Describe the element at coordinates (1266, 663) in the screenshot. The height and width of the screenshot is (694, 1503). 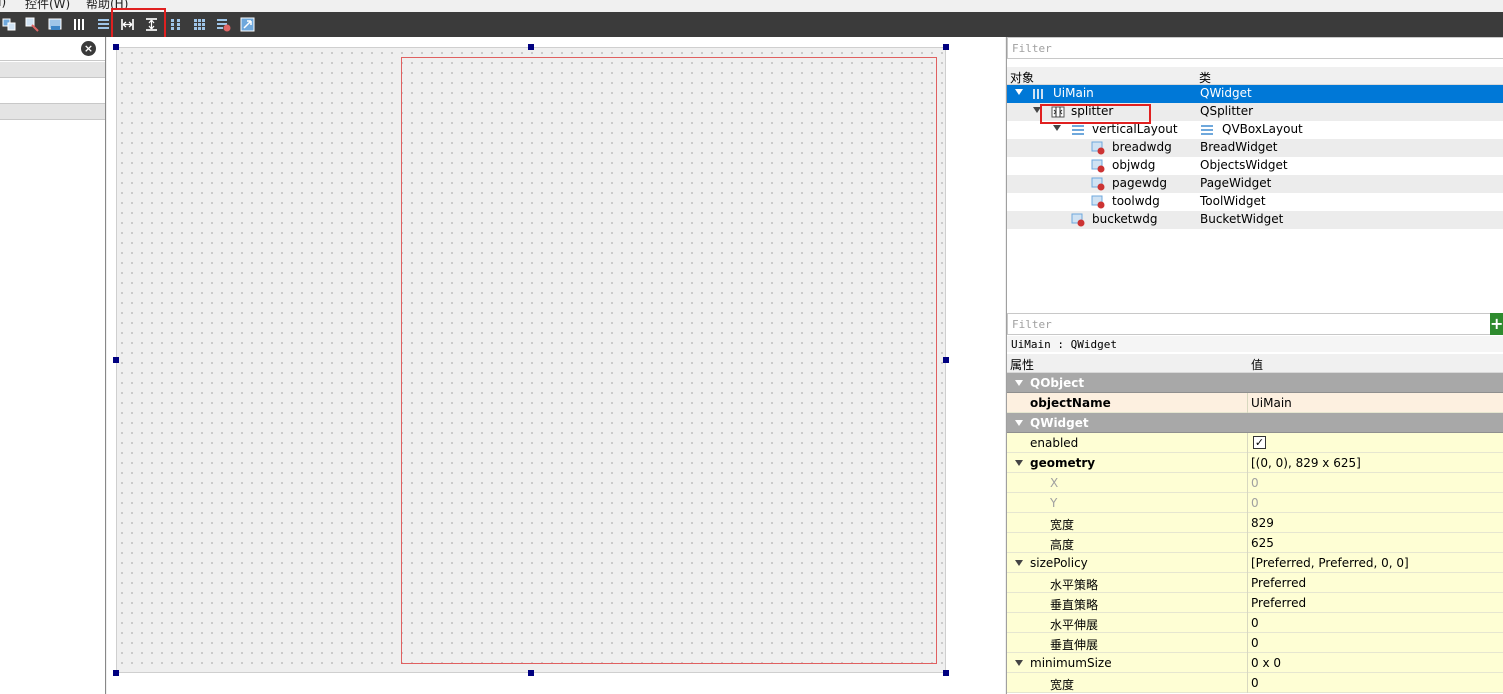
I see `property-value: 0 x 0` at that location.